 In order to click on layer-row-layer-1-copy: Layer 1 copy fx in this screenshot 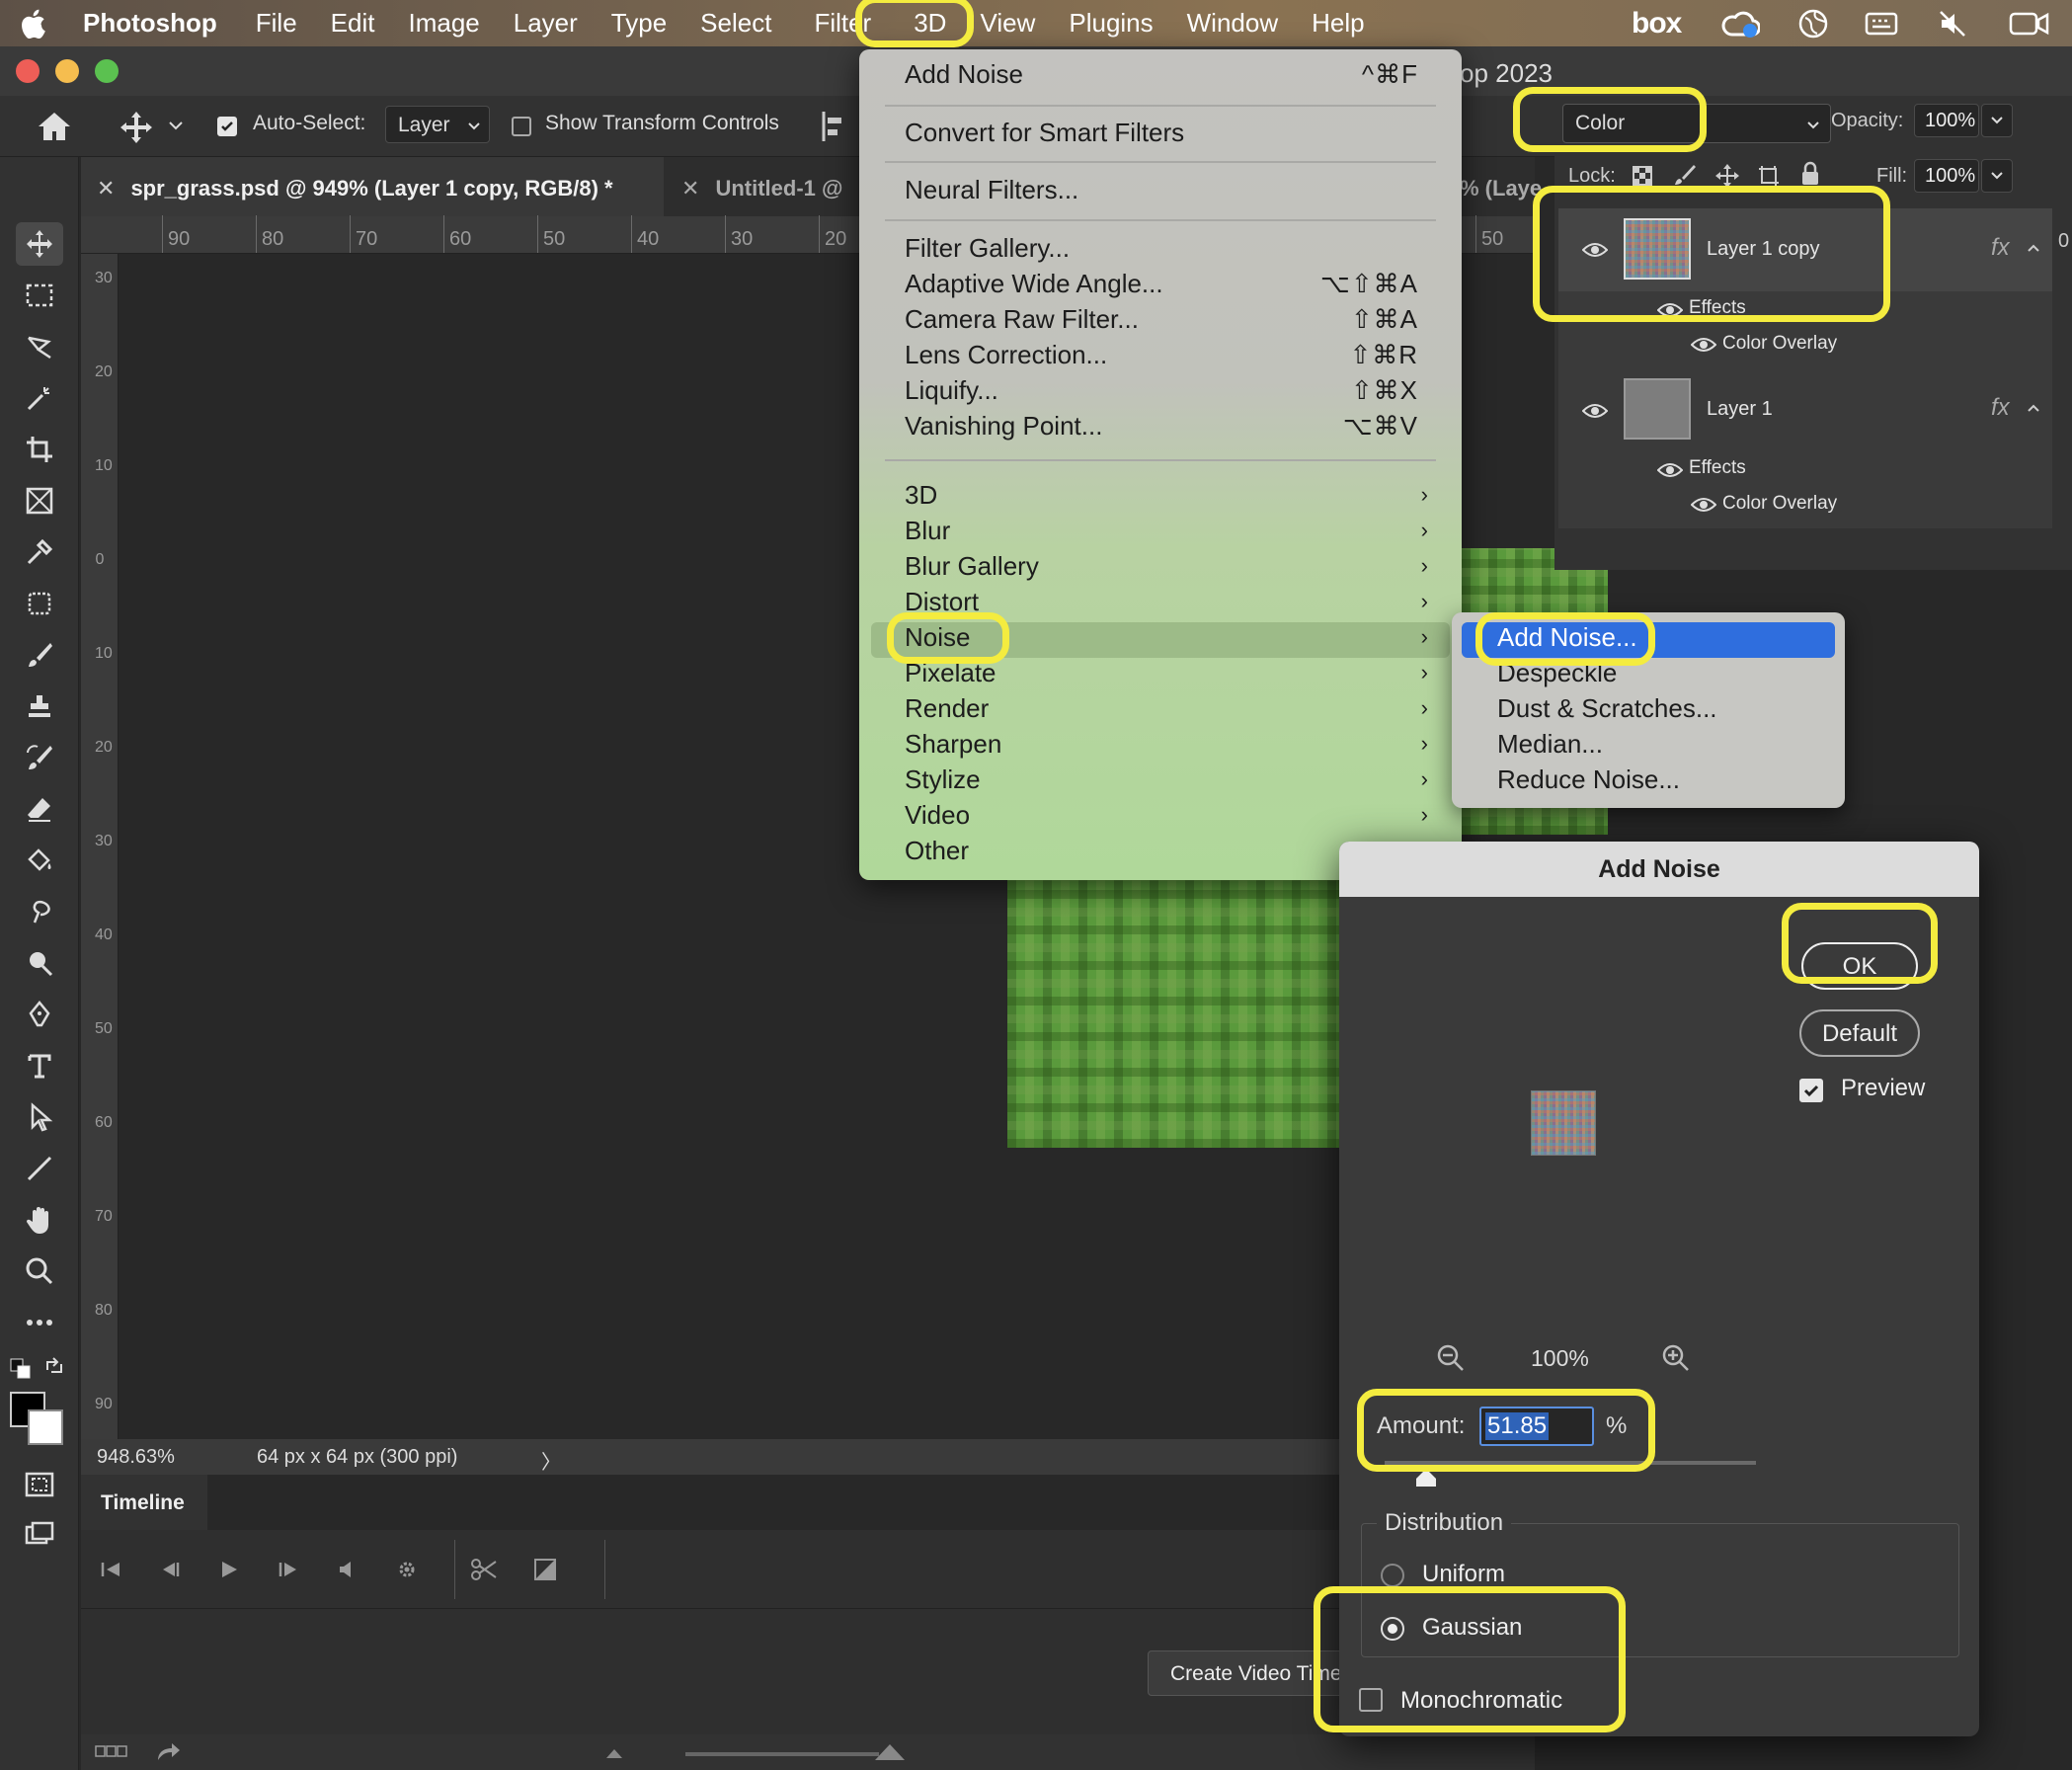, I will do `click(1805, 249)`.